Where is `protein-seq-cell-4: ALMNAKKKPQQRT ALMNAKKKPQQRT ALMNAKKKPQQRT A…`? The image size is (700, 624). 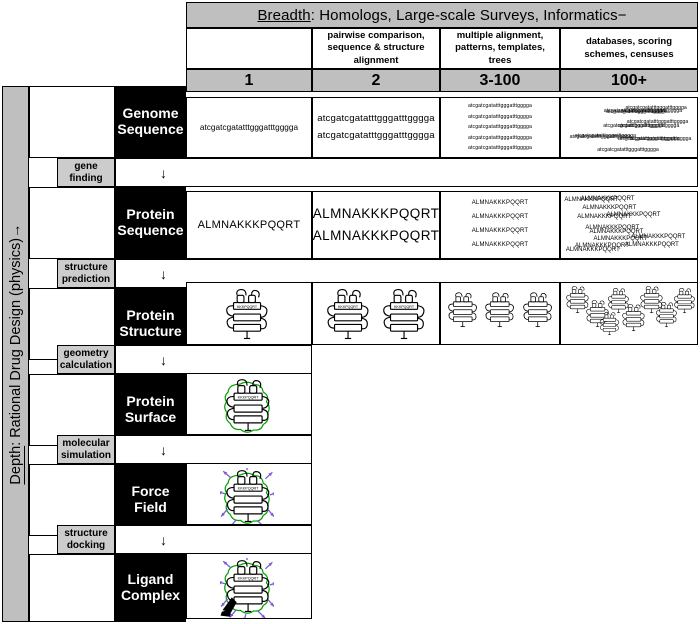
protein-seq-cell-4: ALMNAKKKPQQRT ALMNAKKKPQQRT ALMNAKKKPQQRT A… is located at coordinates (629, 225).